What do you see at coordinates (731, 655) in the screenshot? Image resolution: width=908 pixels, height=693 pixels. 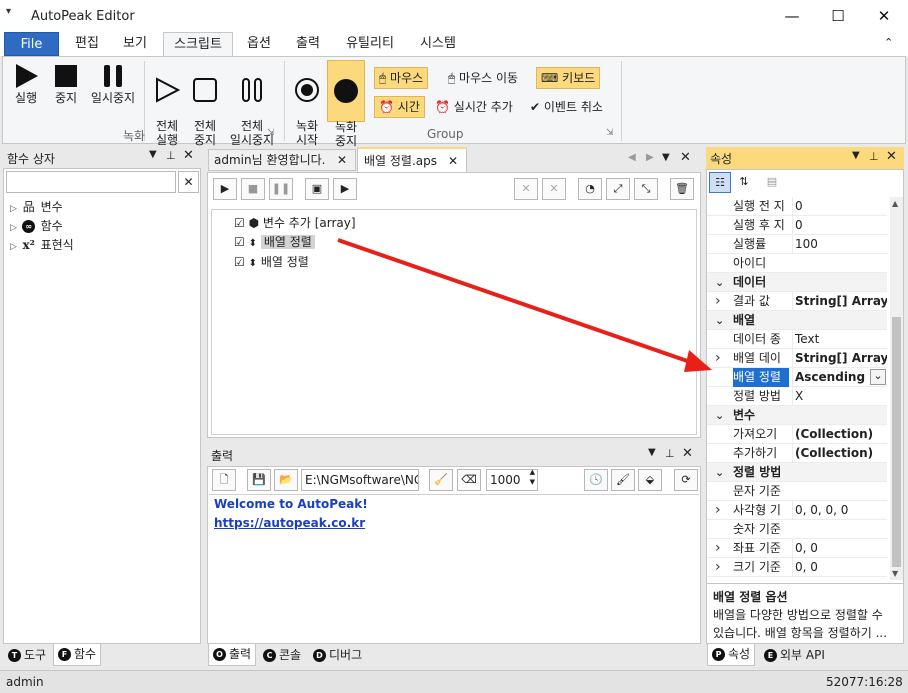 I see `tab-properties: P 속성` at bounding box center [731, 655].